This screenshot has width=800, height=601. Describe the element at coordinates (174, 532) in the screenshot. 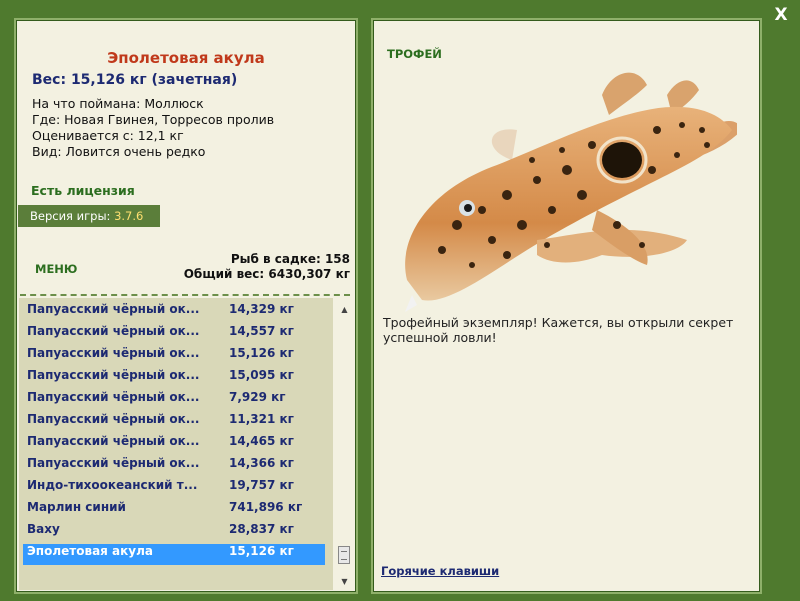

I see `list-item: Ваху 28,837 кг` at that location.